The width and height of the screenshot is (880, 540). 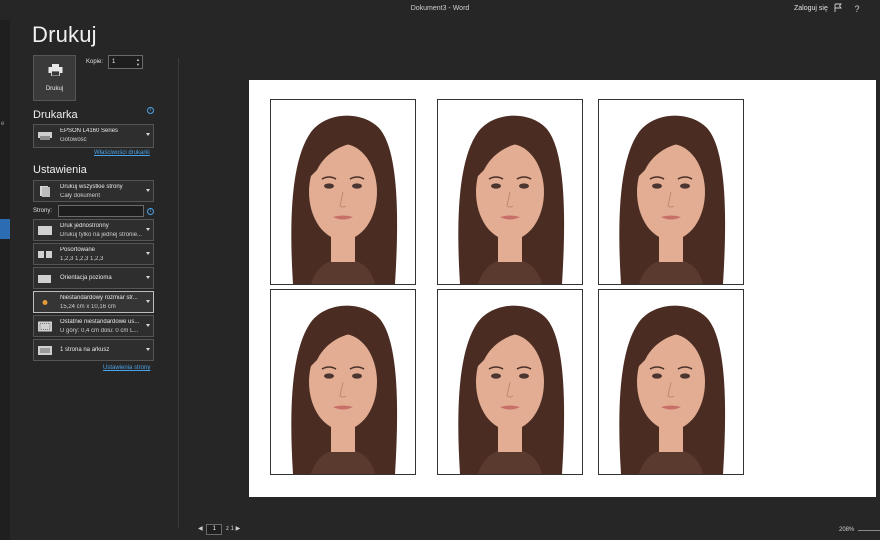 I want to click on paper-size-icon, so click(x=45, y=302).